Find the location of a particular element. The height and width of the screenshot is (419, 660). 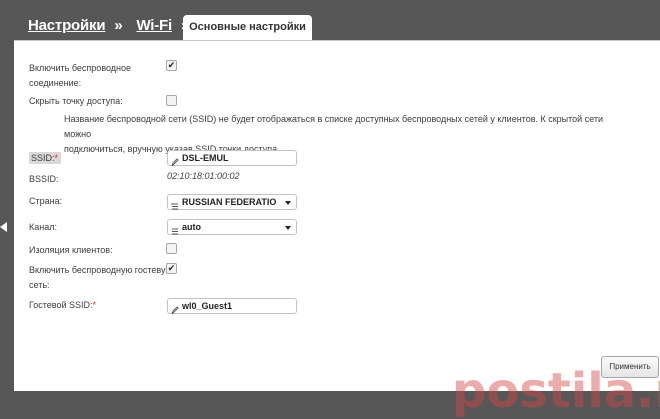

ssid-input: DSL-EMUL is located at coordinates (232, 158).